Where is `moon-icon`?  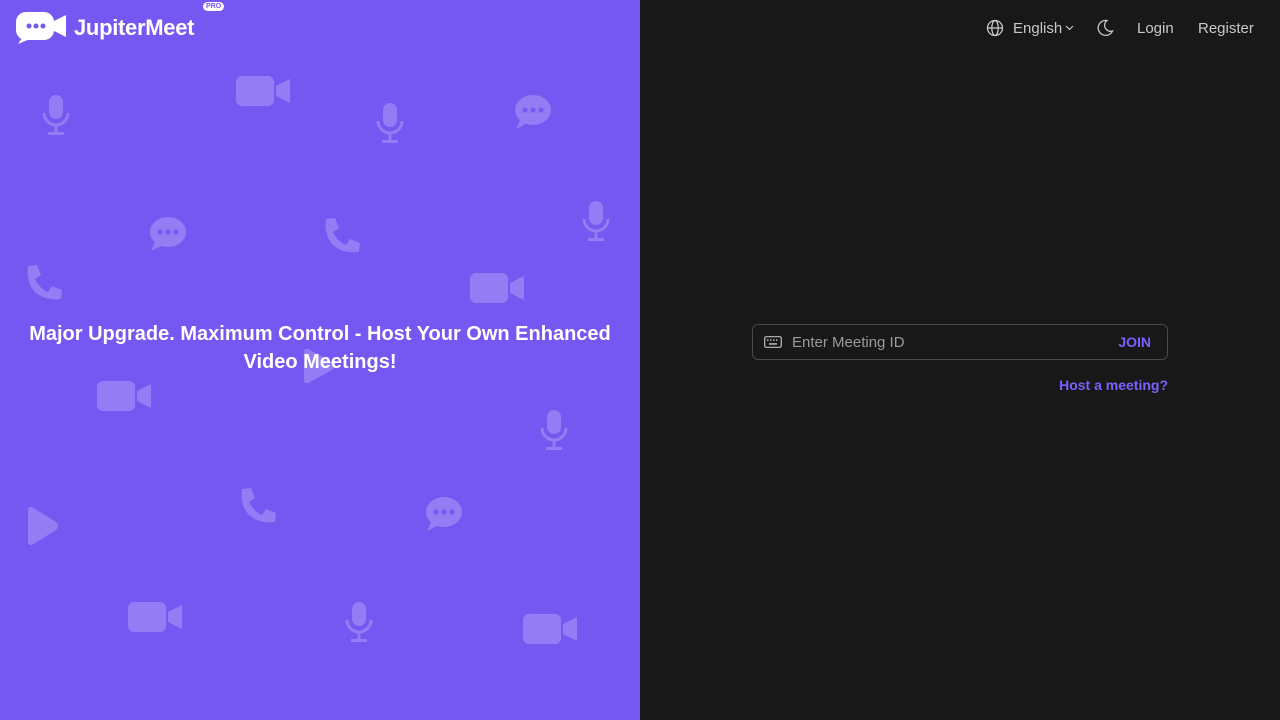
moon-icon is located at coordinates (1105, 28).